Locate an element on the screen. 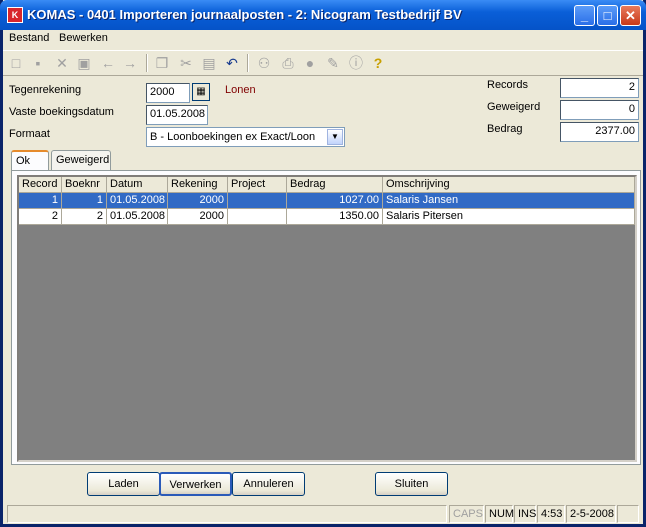  info-icon: ⓘ is located at coordinates (356, 63).